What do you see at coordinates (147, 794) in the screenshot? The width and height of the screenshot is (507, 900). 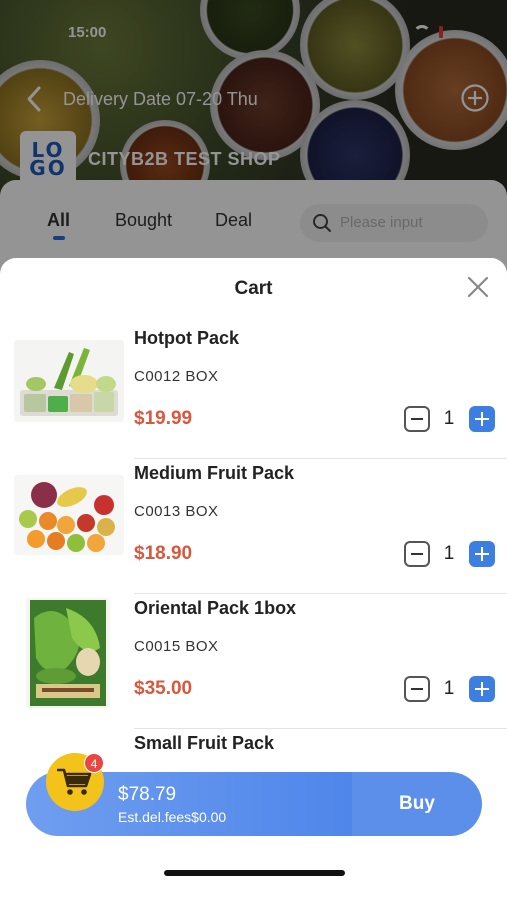 I see `cart-total: $78.79` at bounding box center [147, 794].